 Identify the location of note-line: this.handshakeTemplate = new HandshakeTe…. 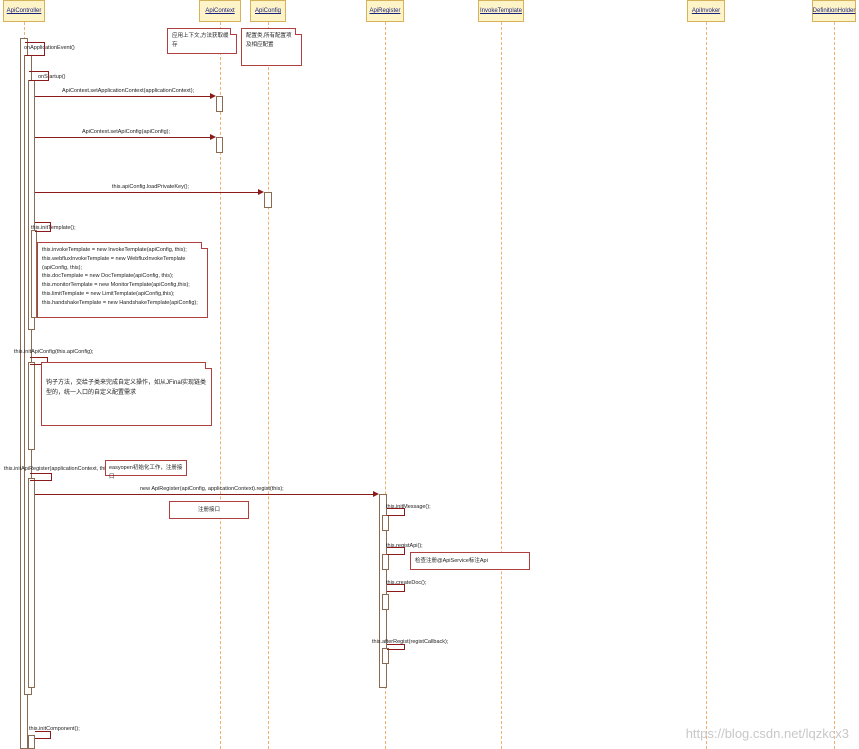
(120, 302).